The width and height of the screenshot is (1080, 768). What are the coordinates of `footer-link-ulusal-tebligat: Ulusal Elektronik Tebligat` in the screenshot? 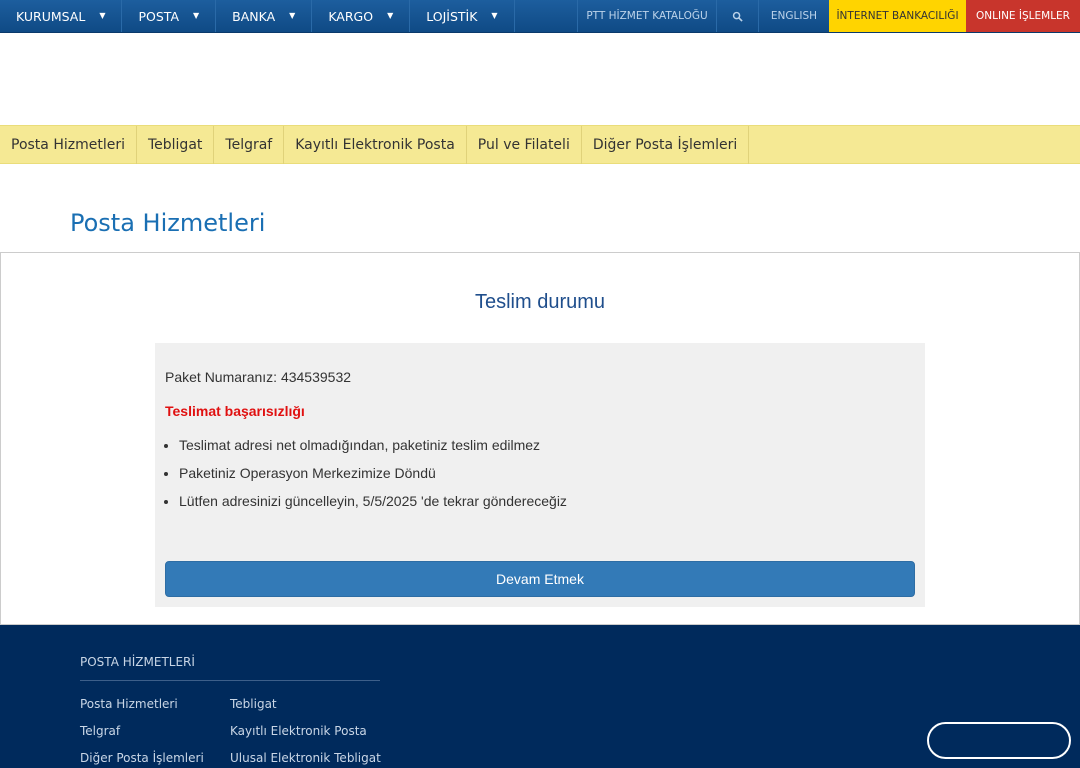 It's located at (305, 758).